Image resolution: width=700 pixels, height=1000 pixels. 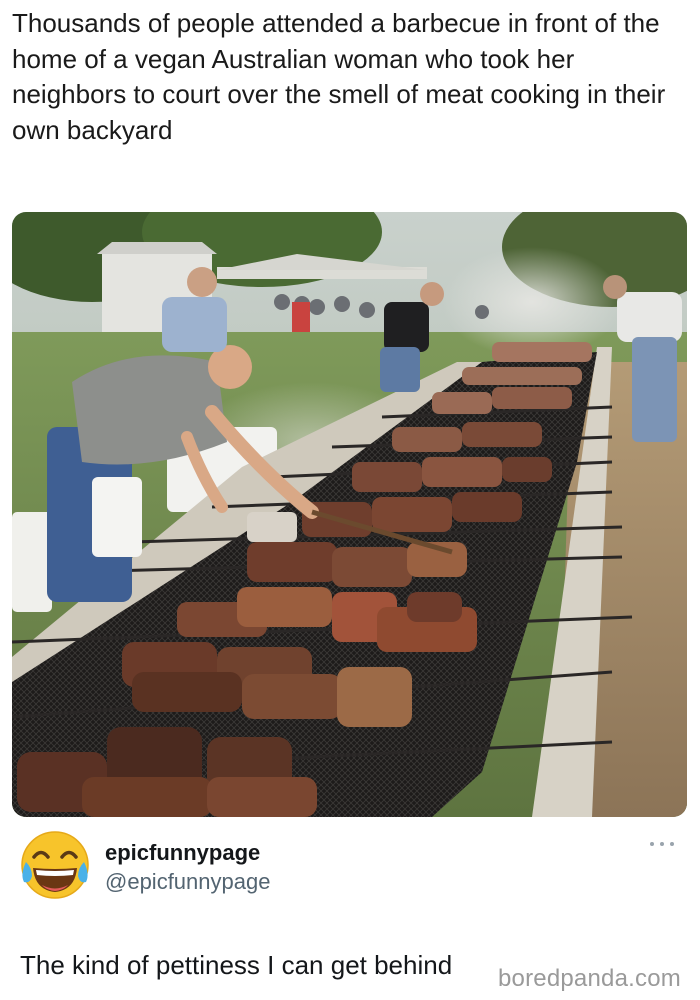 I want to click on laughing-crying-emoji-icon, so click(x=55, y=865).